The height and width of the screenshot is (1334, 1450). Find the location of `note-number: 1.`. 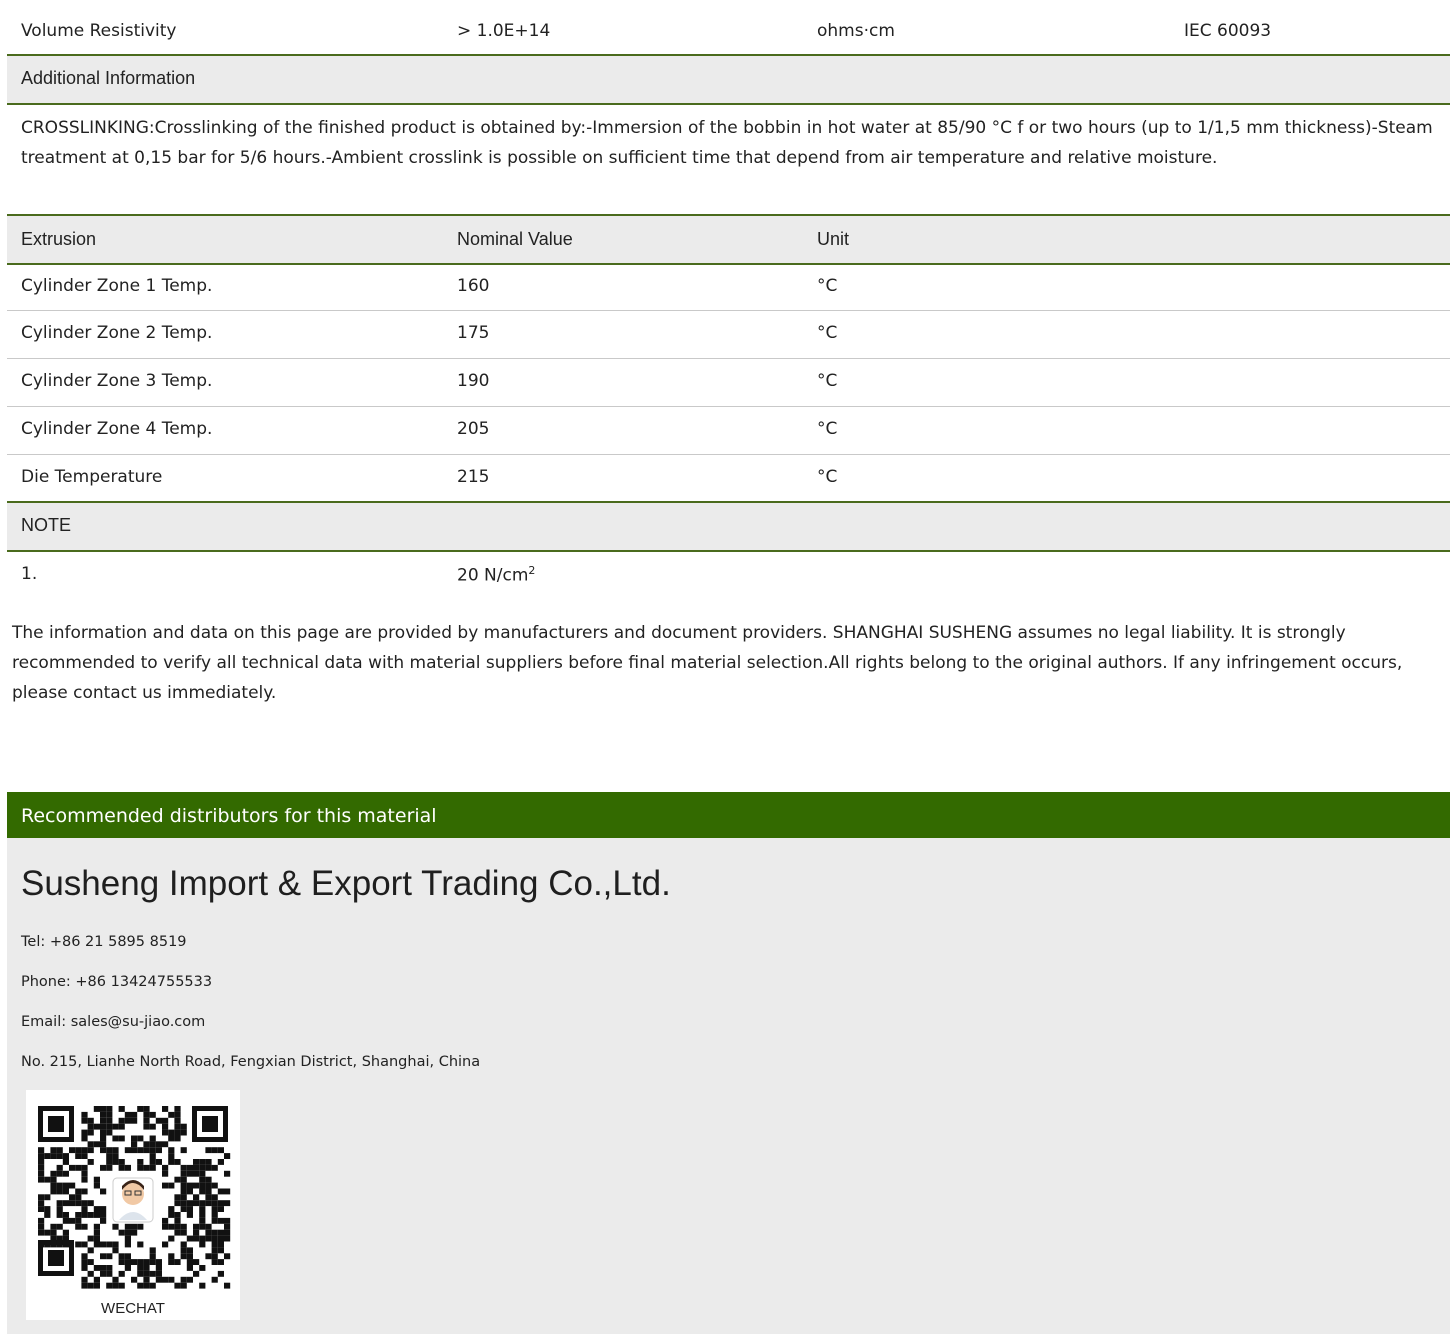

note-number: 1. is located at coordinates (29, 574).